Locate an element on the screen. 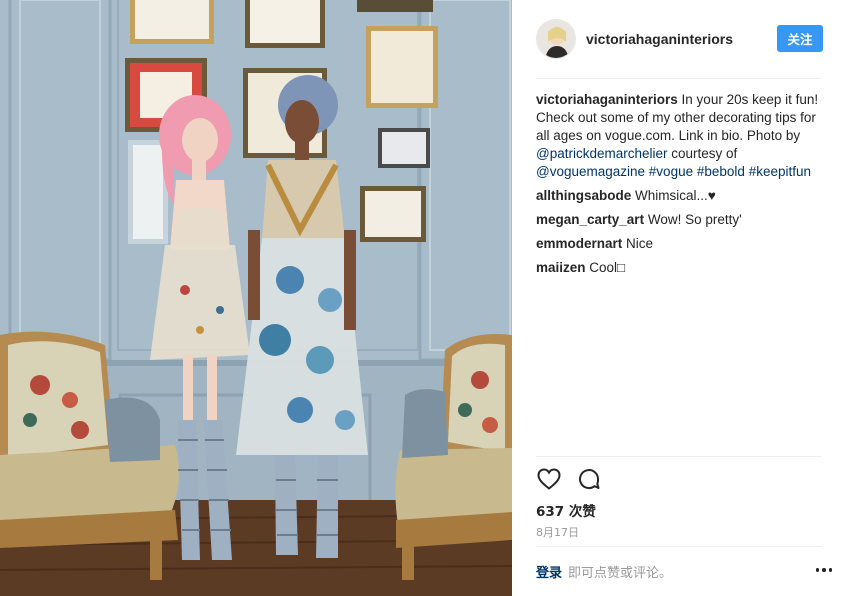 This screenshot has width=846, height=596. comment-item: maiizen Cool□ is located at coordinates (684, 268).